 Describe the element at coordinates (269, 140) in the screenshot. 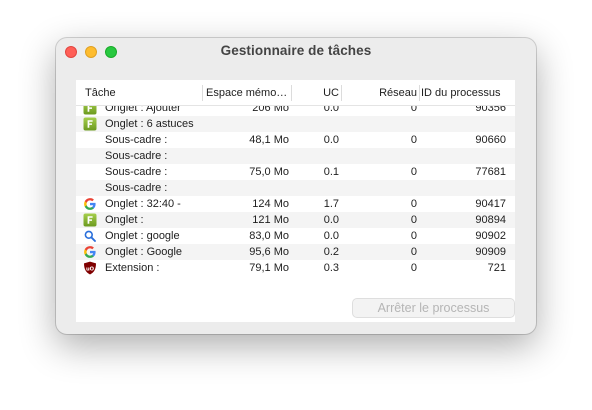

I see `memory-value: 48,1 Mo` at that location.